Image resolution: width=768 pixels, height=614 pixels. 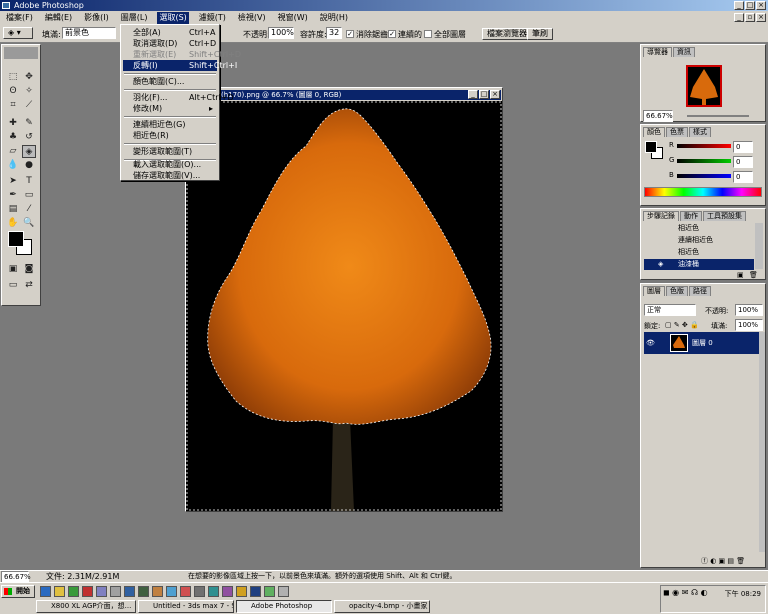 What do you see at coordinates (252, 18) in the screenshot?
I see `menu-view: 檢視(V)` at bounding box center [252, 18].